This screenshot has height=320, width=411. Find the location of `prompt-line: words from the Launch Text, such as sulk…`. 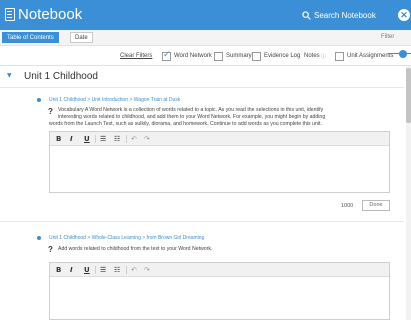

prompt-line: words from the Launch Text, such as sulk… is located at coordinates (185, 124).